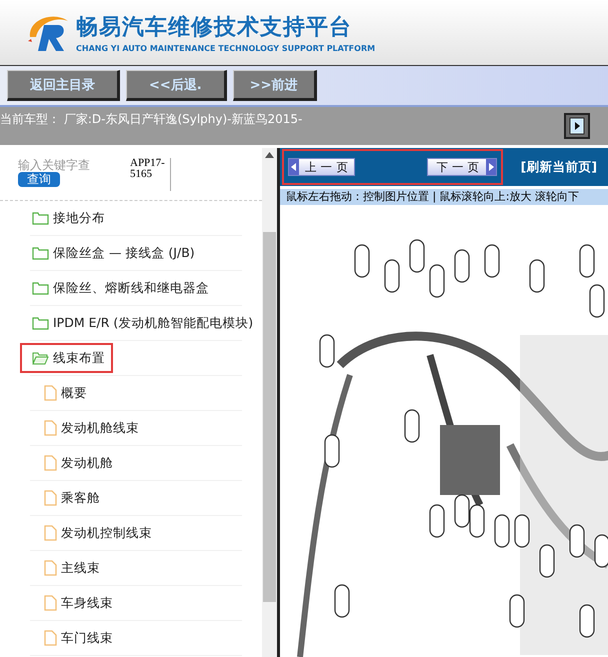 This screenshot has height=657, width=608. What do you see at coordinates (150, 174) in the screenshot?
I see `document-code: APP17-5165` at bounding box center [150, 174].